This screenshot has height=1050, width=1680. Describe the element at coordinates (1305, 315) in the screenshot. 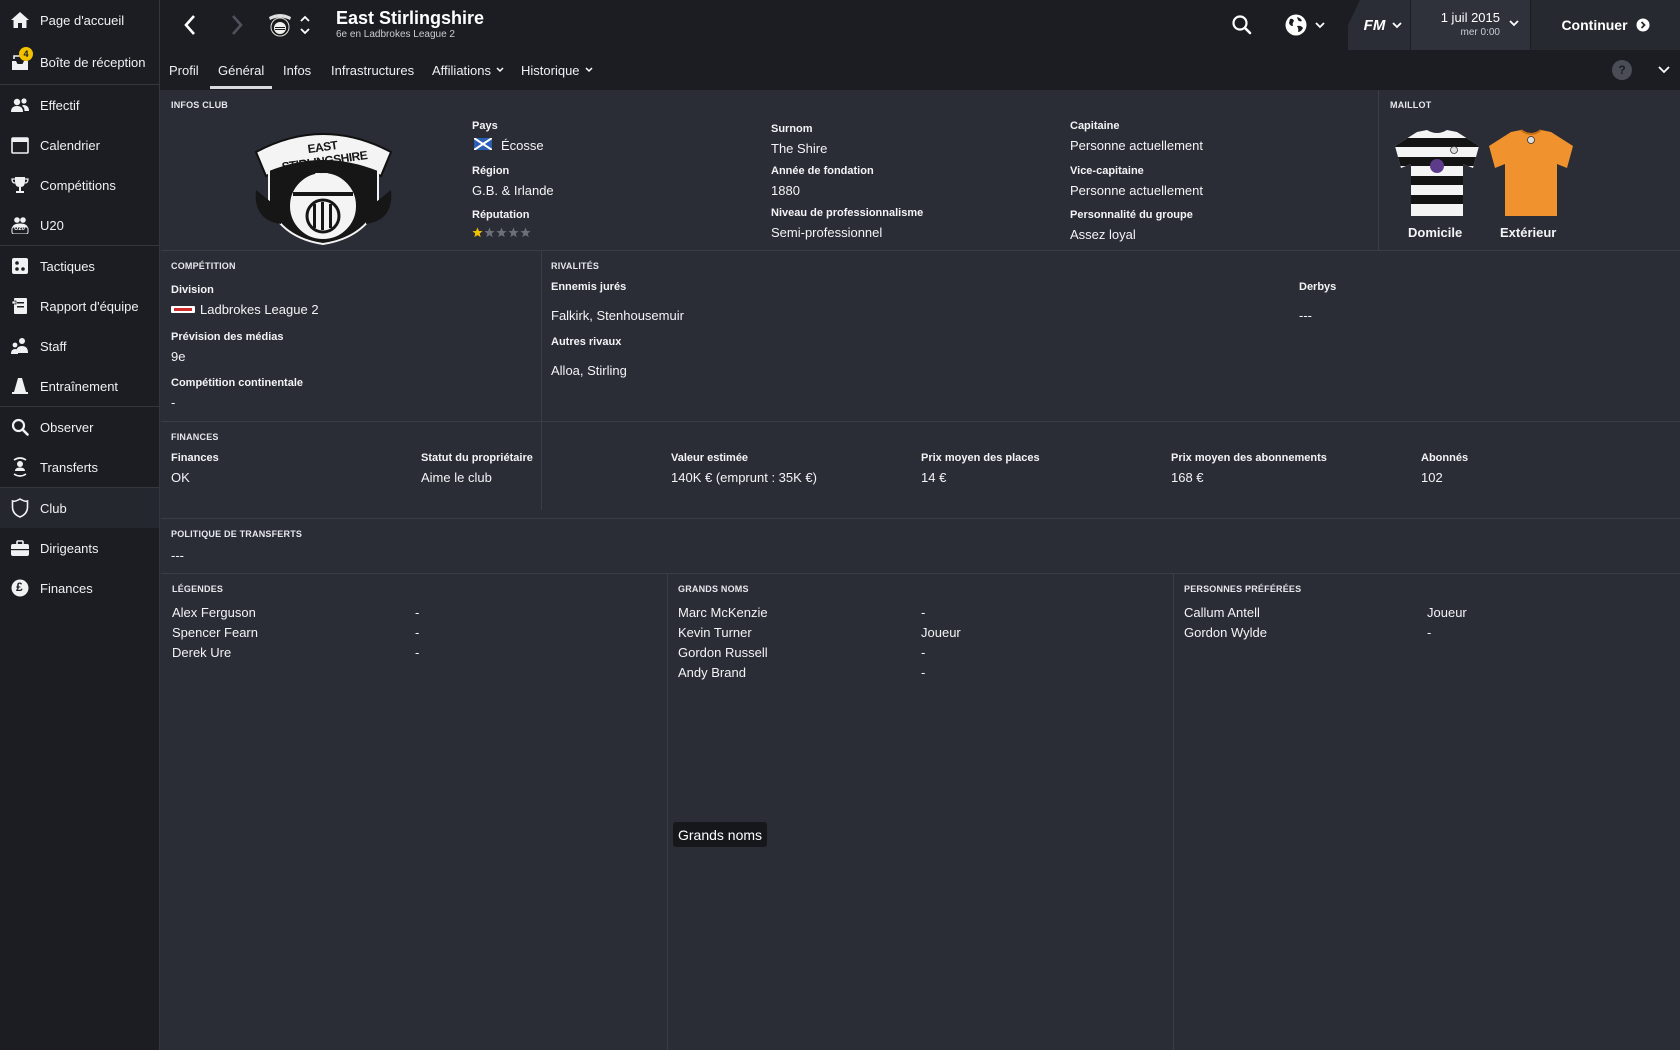

I see `derbies-value: ---` at that location.